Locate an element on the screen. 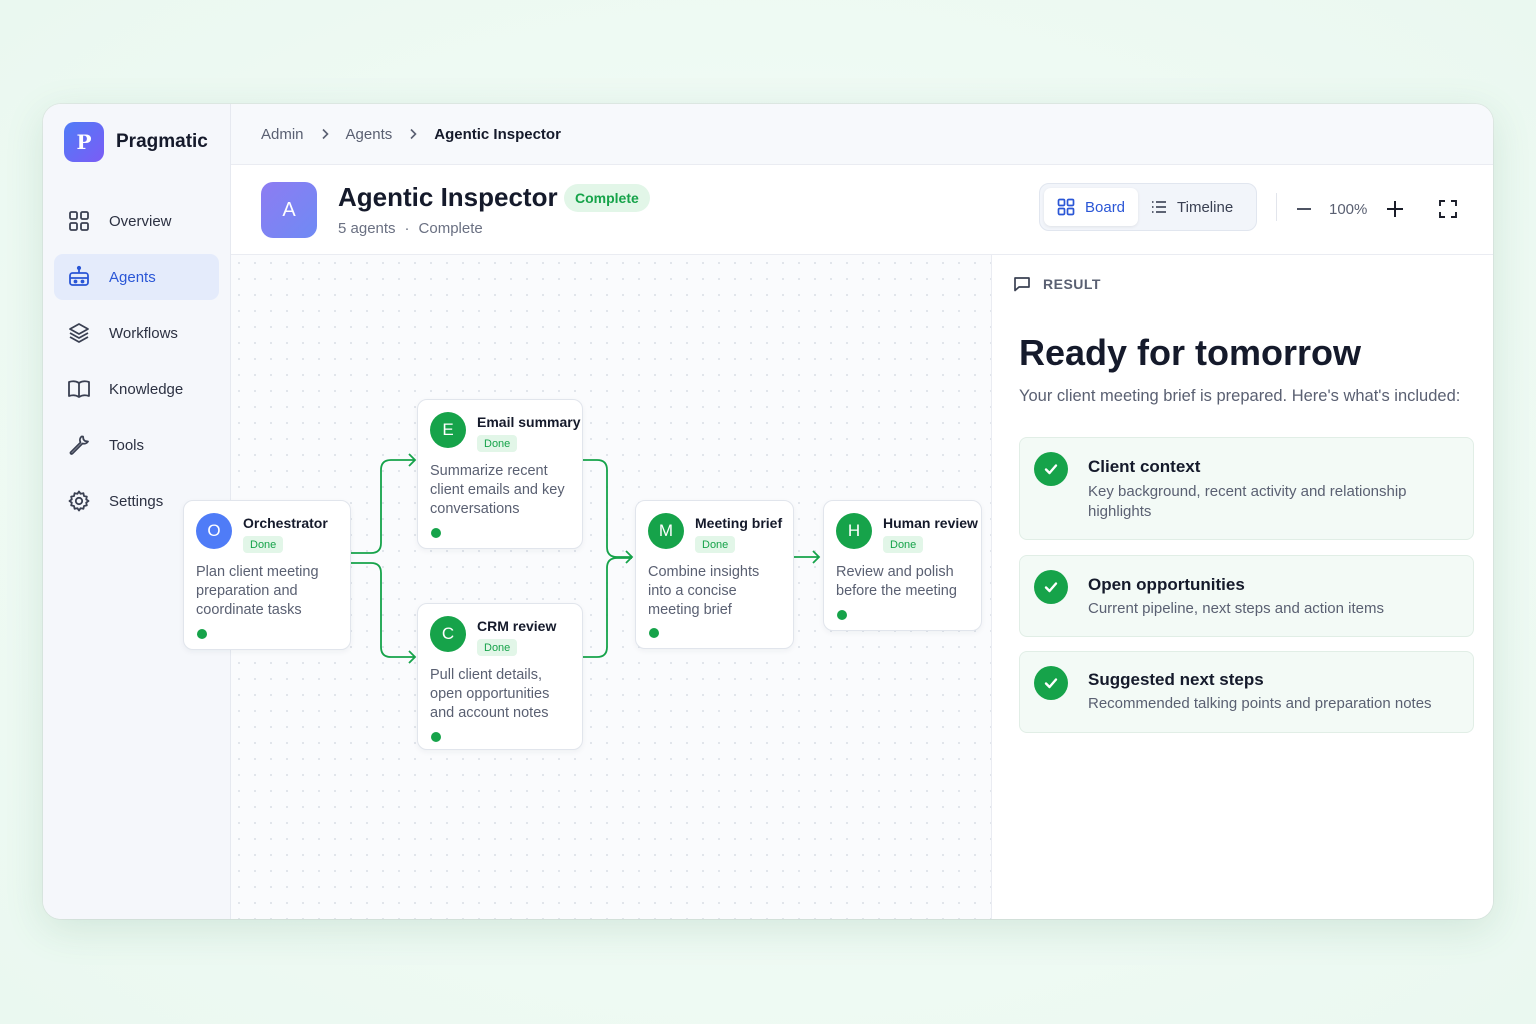 This screenshot has height=1024, width=1536. node-description-line: client emails and key is located at coordinates (497, 490).